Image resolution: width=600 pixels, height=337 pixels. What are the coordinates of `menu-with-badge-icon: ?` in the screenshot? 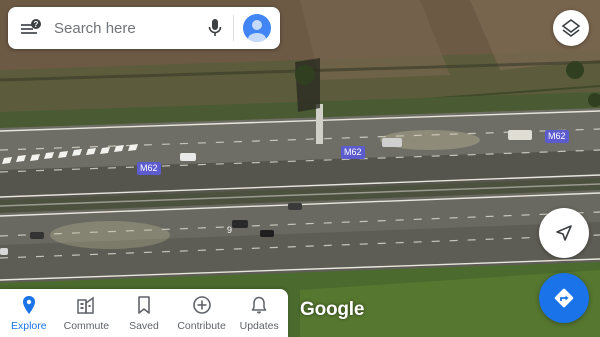 It's located at (31, 26).